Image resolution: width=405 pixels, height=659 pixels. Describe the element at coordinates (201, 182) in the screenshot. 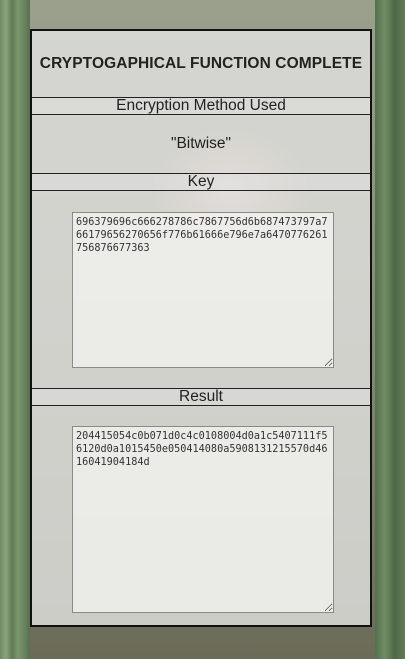

I see `key-label: Key` at that location.